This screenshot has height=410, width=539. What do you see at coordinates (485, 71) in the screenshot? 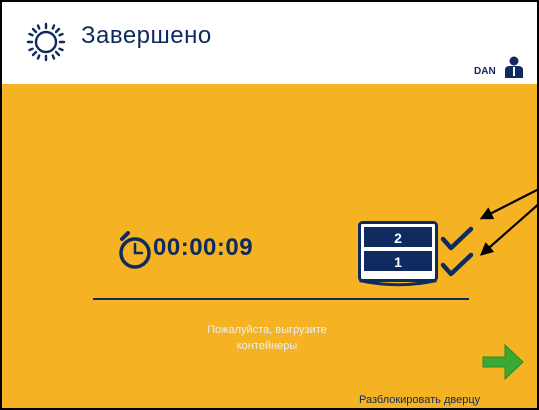
I see `user-name: DAN` at bounding box center [485, 71].